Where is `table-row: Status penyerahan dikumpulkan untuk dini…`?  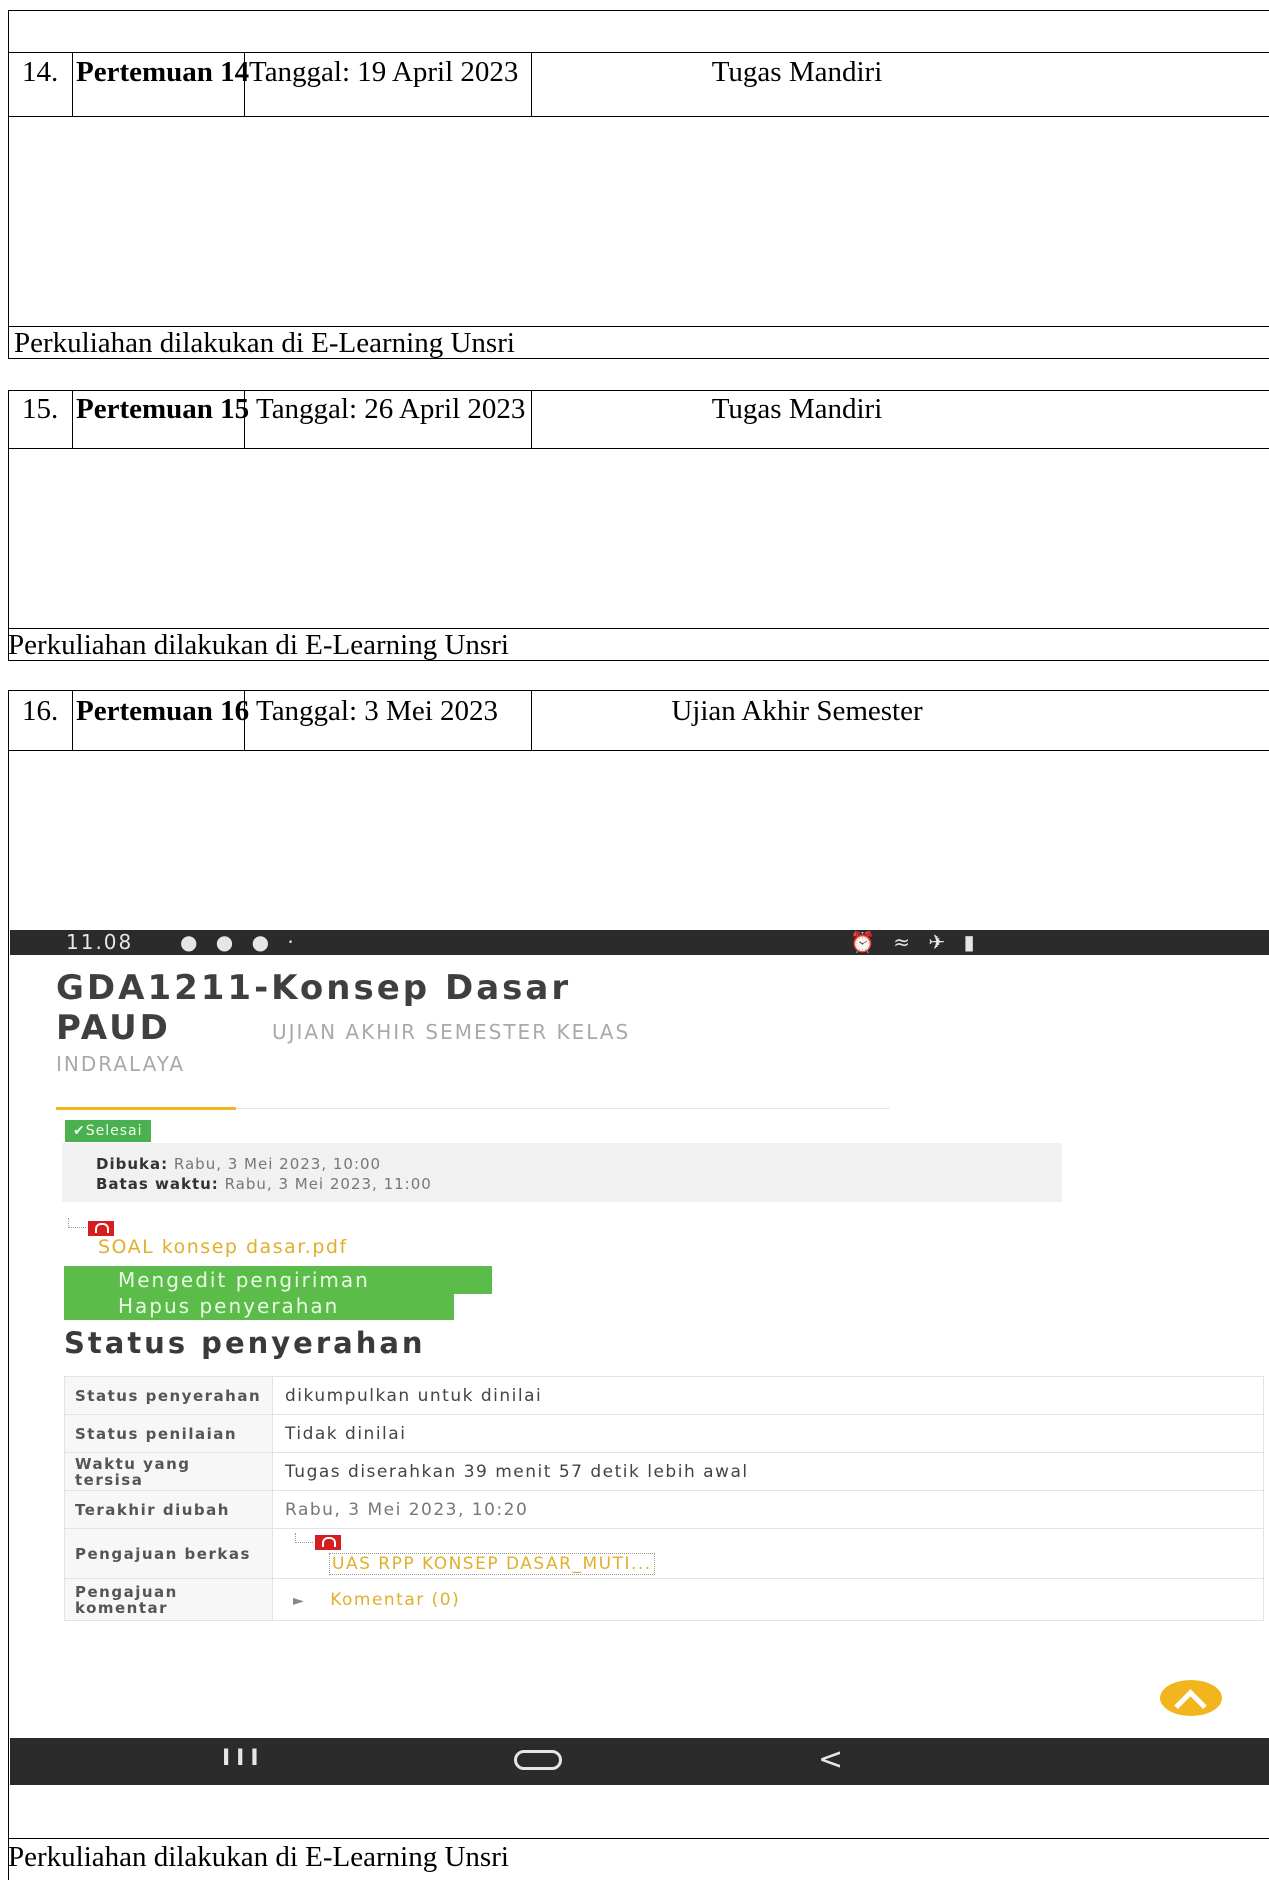 table-row: Status penyerahan dikumpulkan untuk dini… is located at coordinates (664, 1395).